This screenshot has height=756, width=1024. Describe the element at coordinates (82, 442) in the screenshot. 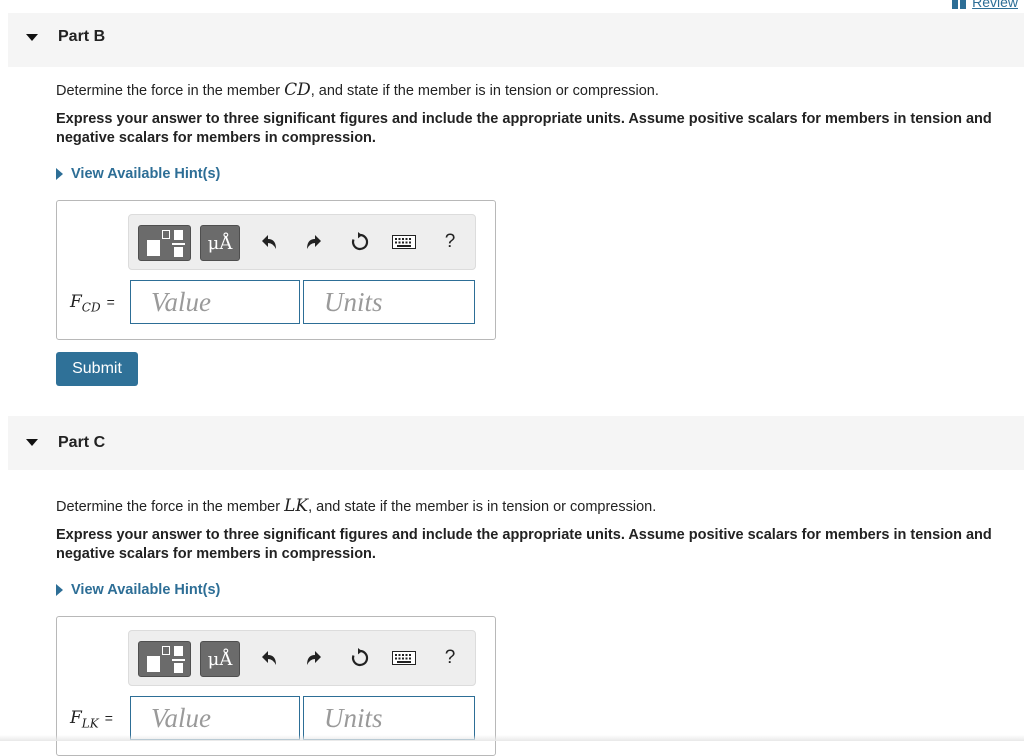

I see `part-c-title: Part C` at that location.